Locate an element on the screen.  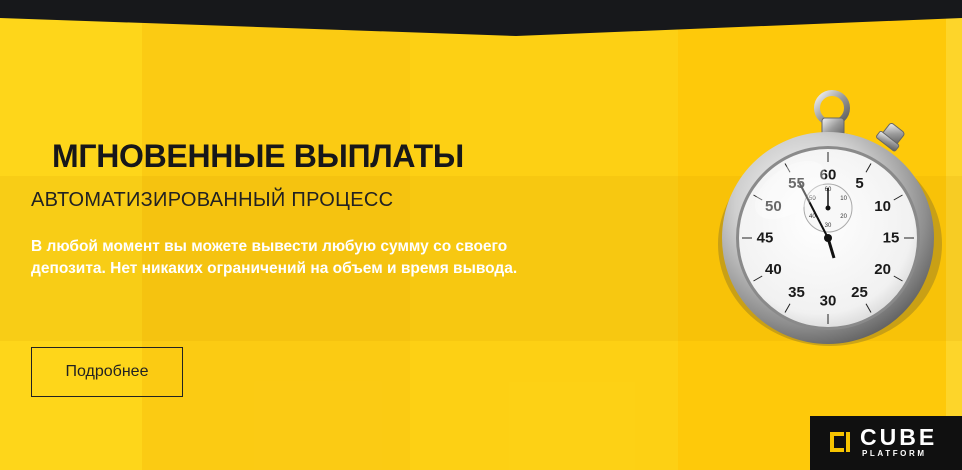
cube-platform-logo: CUBE PLATFORM is located at coordinates (886, 443).